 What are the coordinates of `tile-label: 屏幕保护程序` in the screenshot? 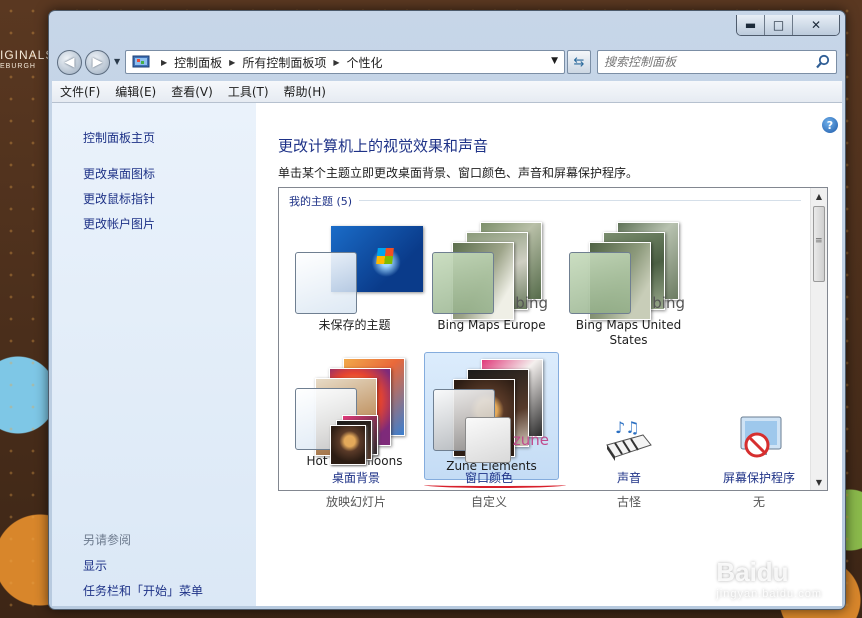 It's located at (759, 477).